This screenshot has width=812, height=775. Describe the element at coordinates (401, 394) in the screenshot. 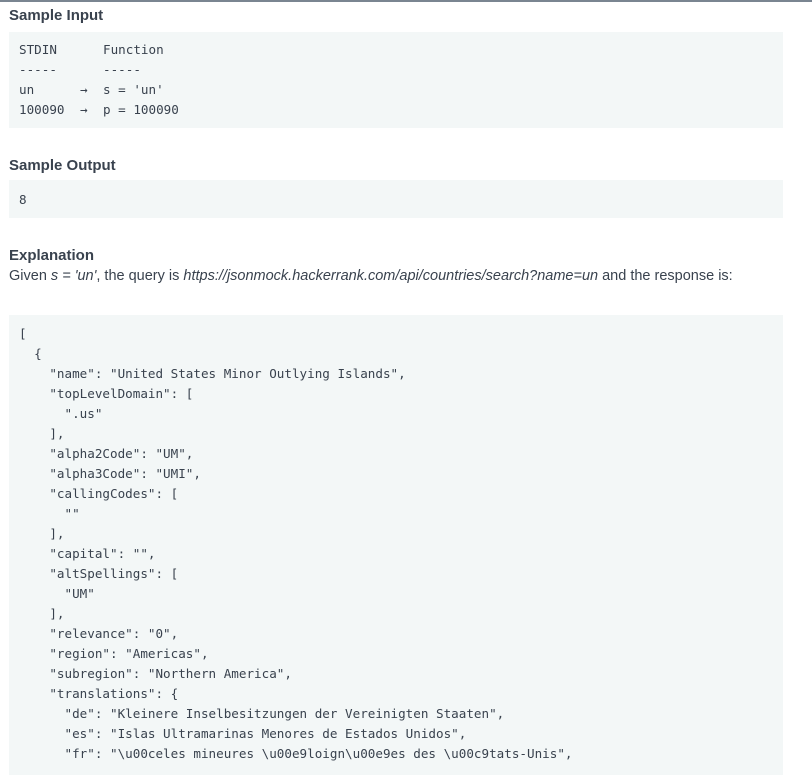

I see `json-line: "topLevelDomain": [` at that location.